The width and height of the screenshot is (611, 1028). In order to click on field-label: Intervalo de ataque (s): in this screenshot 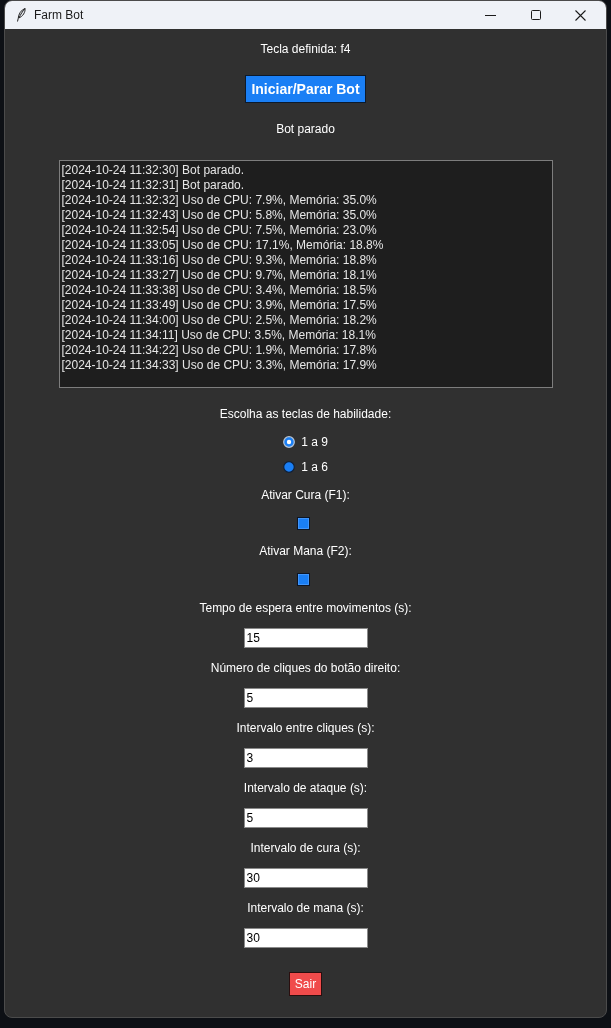, I will do `click(305, 788)`.